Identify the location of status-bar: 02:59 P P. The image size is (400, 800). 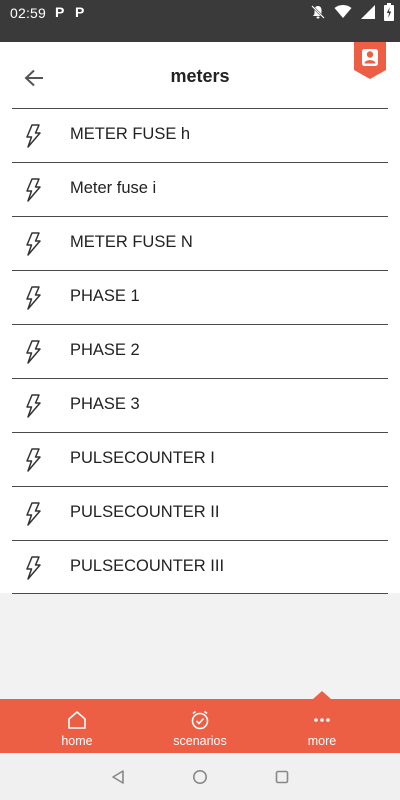
(200, 21).